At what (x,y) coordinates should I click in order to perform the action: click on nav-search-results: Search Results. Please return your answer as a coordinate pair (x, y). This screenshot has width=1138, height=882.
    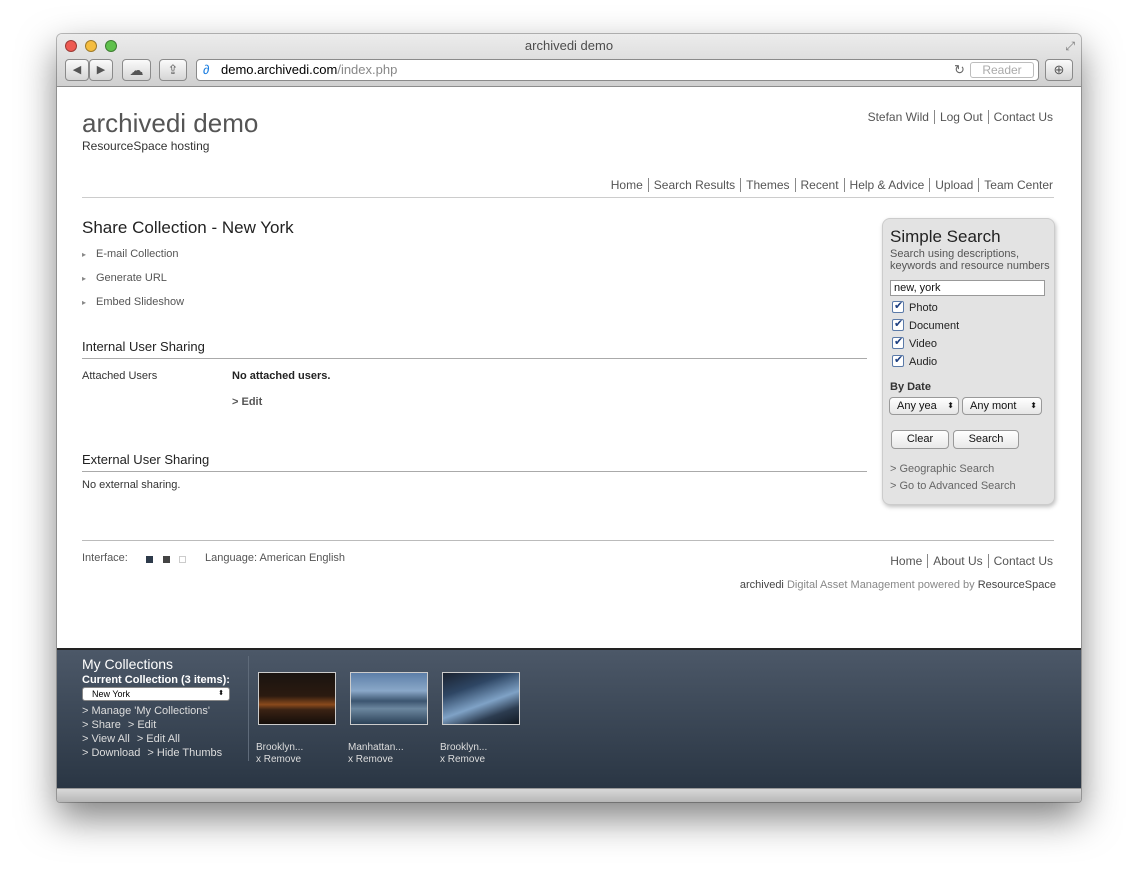
    Looking at the image, I should click on (694, 185).